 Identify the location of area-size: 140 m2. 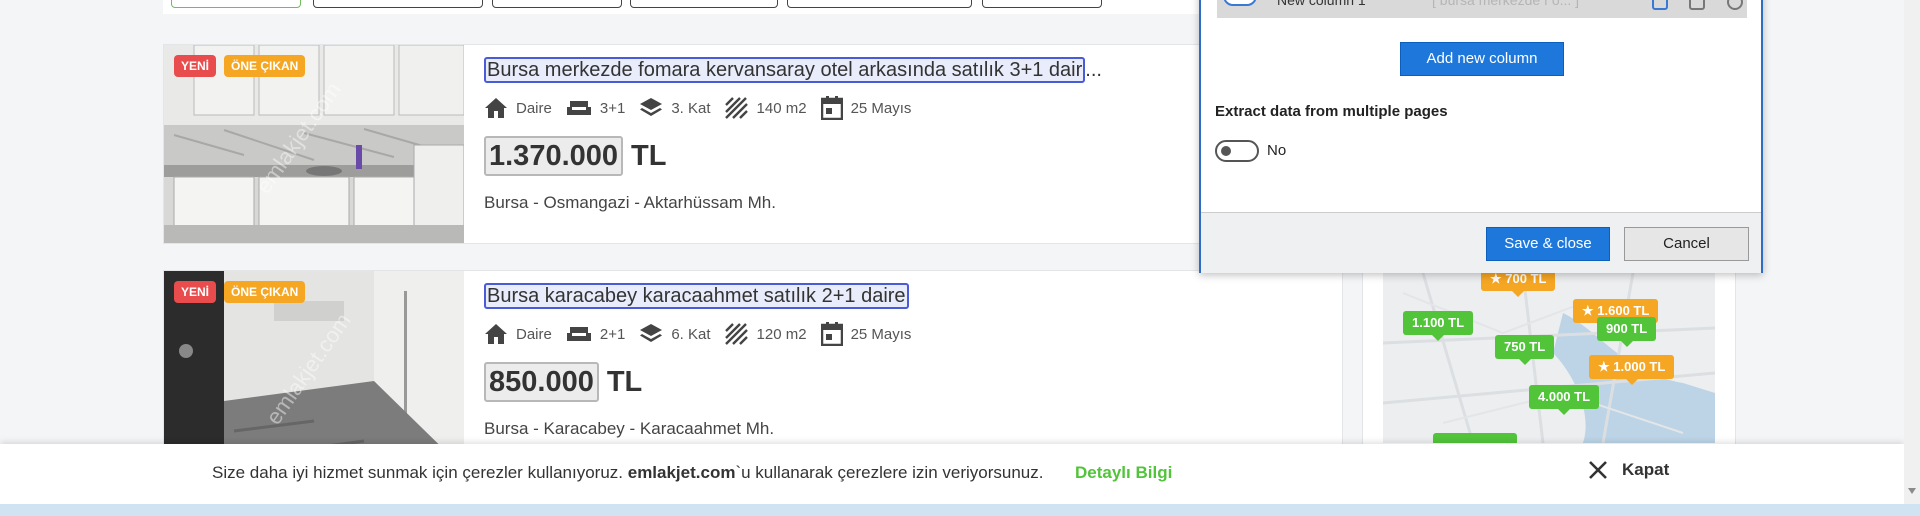
(765, 108).